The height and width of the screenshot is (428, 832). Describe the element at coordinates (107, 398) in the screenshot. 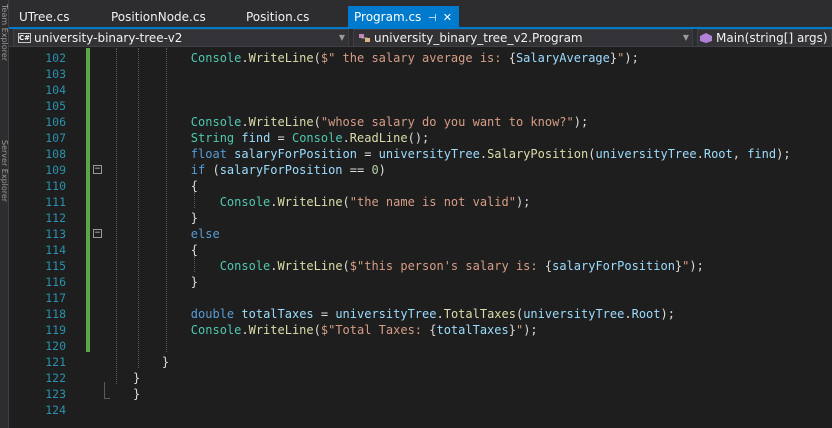

I see `outline-end-marker` at that location.